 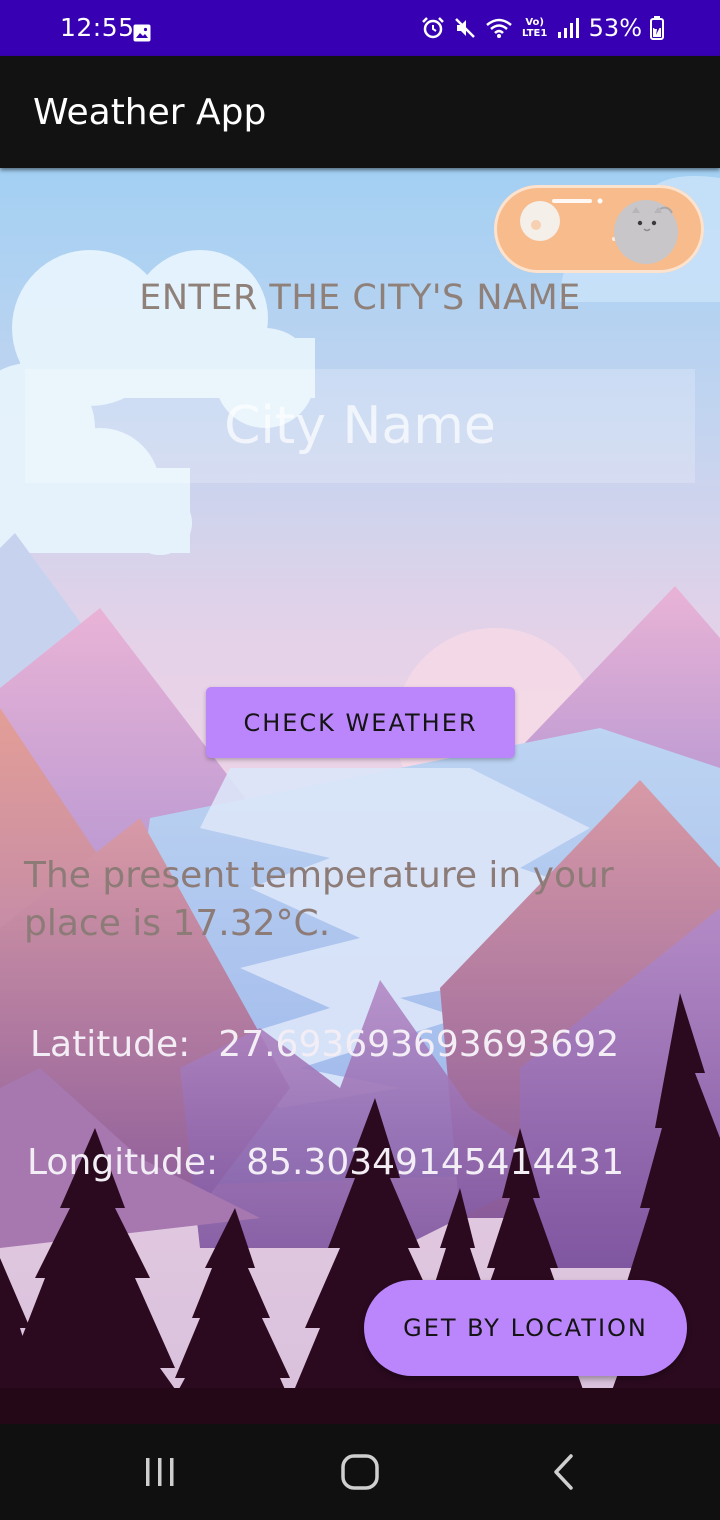 What do you see at coordinates (360, 112) in the screenshot?
I see `app-bar: Weather App` at bounding box center [360, 112].